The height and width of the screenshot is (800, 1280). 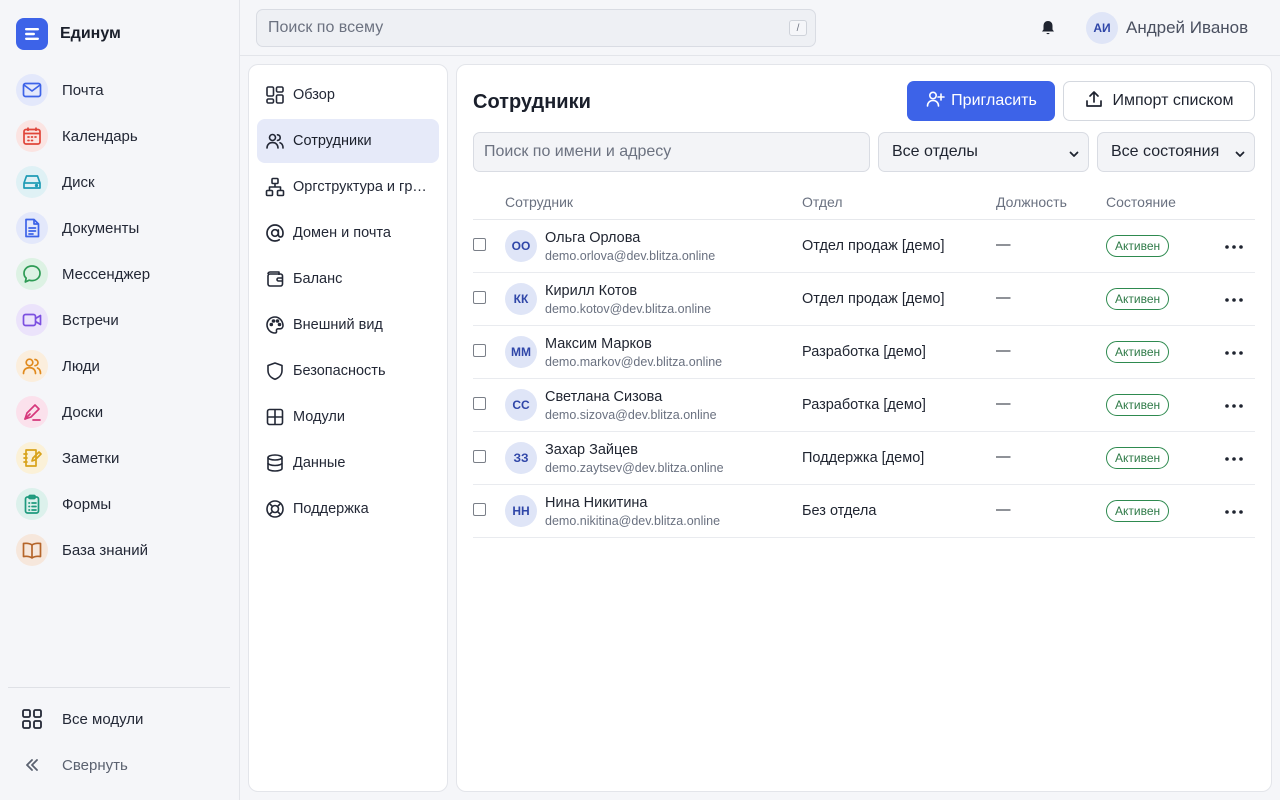 What do you see at coordinates (78, 182) in the screenshot?
I see `app-nav-label: Диск` at bounding box center [78, 182].